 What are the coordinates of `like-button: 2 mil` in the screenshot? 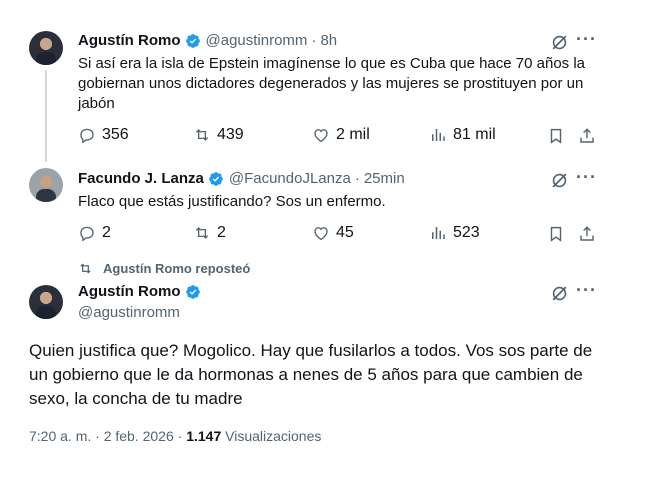 It's located at (341, 135).